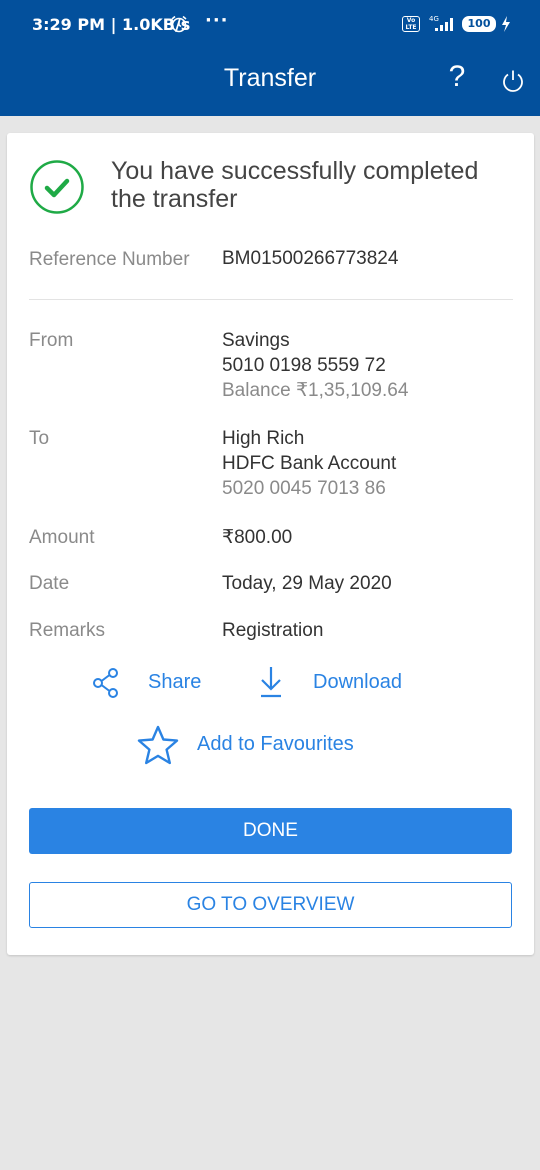  I want to click on reference-number-label: Reference Number, so click(109, 259).